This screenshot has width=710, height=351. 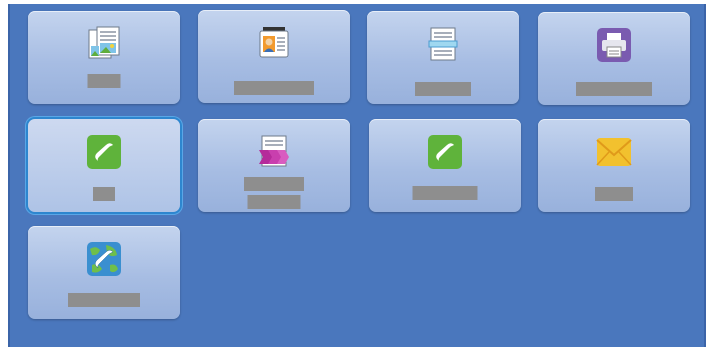 I want to click on id-card-copy-tile, so click(x=274, y=56).